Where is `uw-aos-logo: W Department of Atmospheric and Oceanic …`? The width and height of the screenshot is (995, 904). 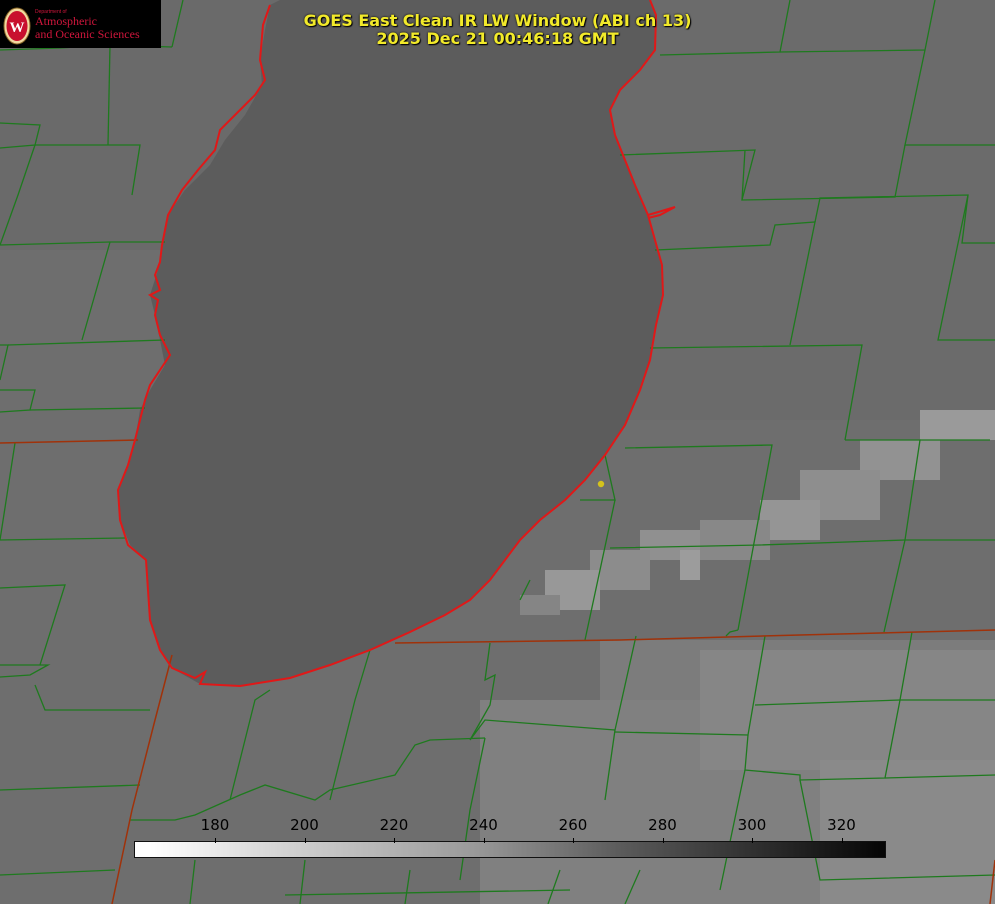
uw-aos-logo: W Department of Atmospheric and Oceanic … is located at coordinates (80, 24).